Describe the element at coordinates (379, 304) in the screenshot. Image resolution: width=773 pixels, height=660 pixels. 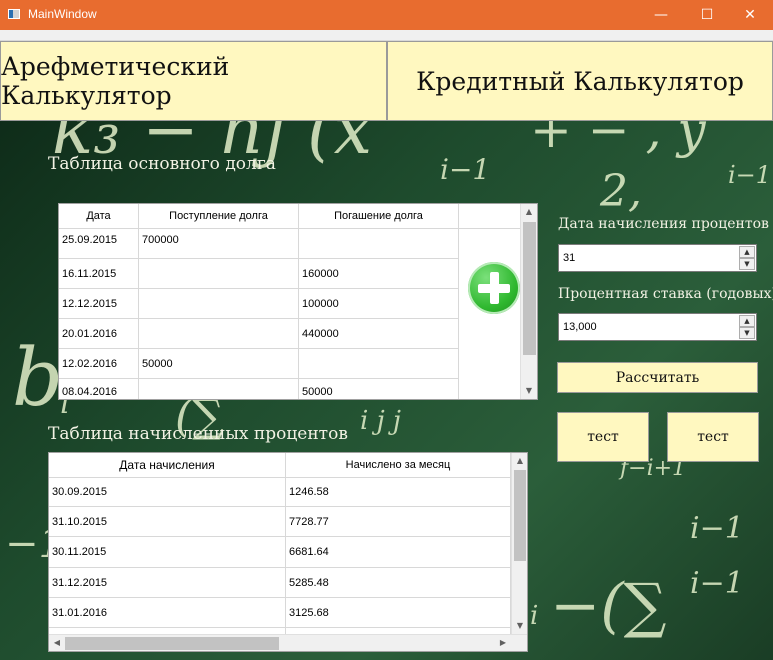
I see `table-cell: 100000` at that location.